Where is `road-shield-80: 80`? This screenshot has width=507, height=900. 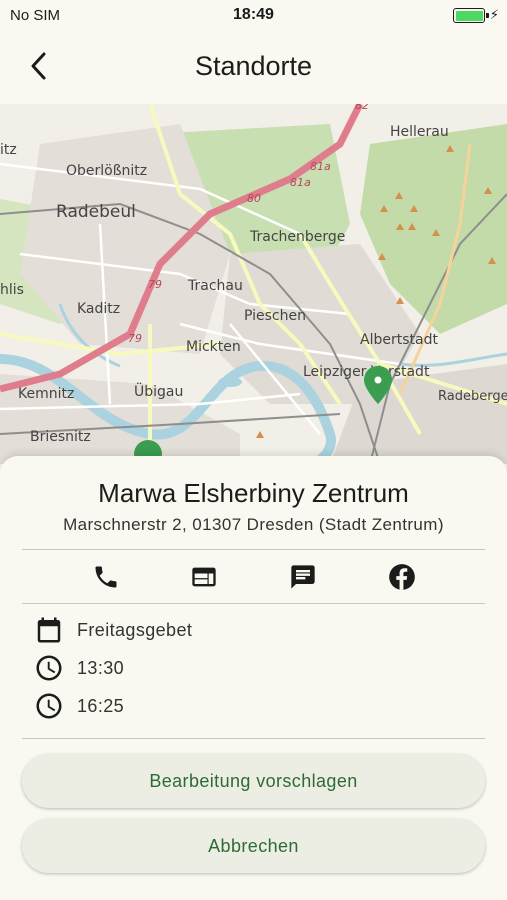 road-shield-80: 80 is located at coordinates (254, 198).